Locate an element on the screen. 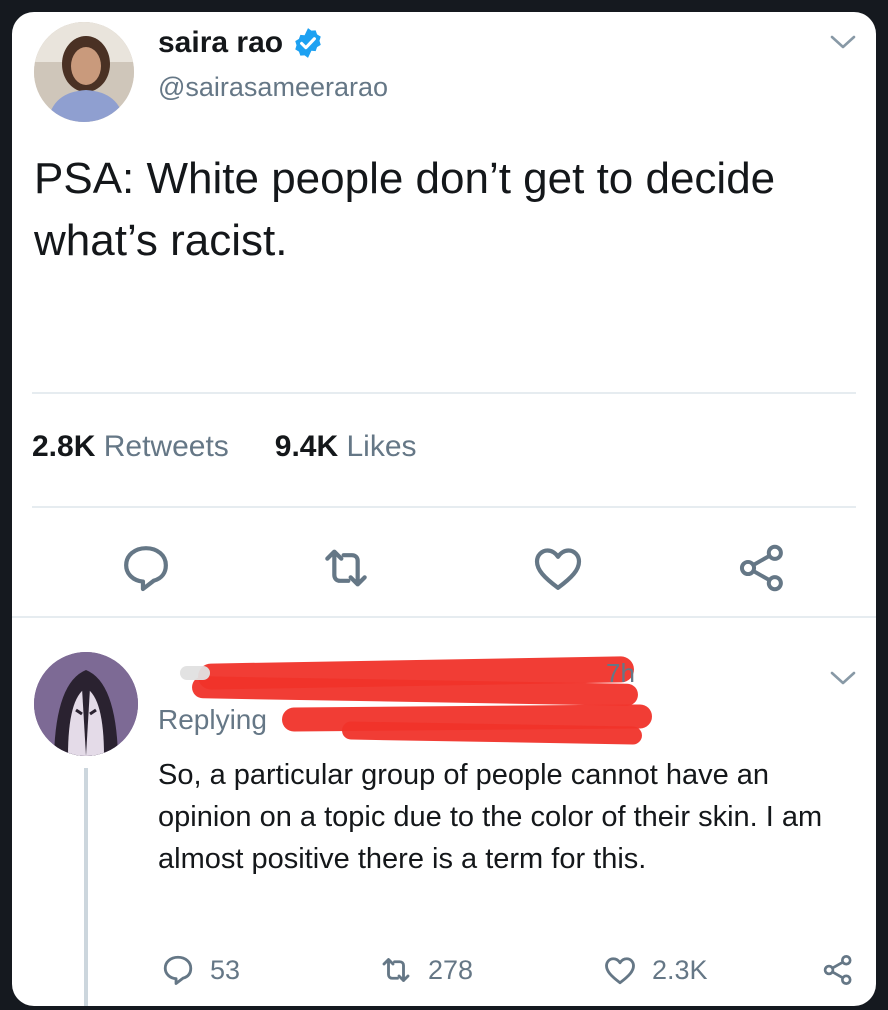 This screenshot has width=888, height=1010. reply-actions: 53 278 2.3K is located at coordinates (444, 975).